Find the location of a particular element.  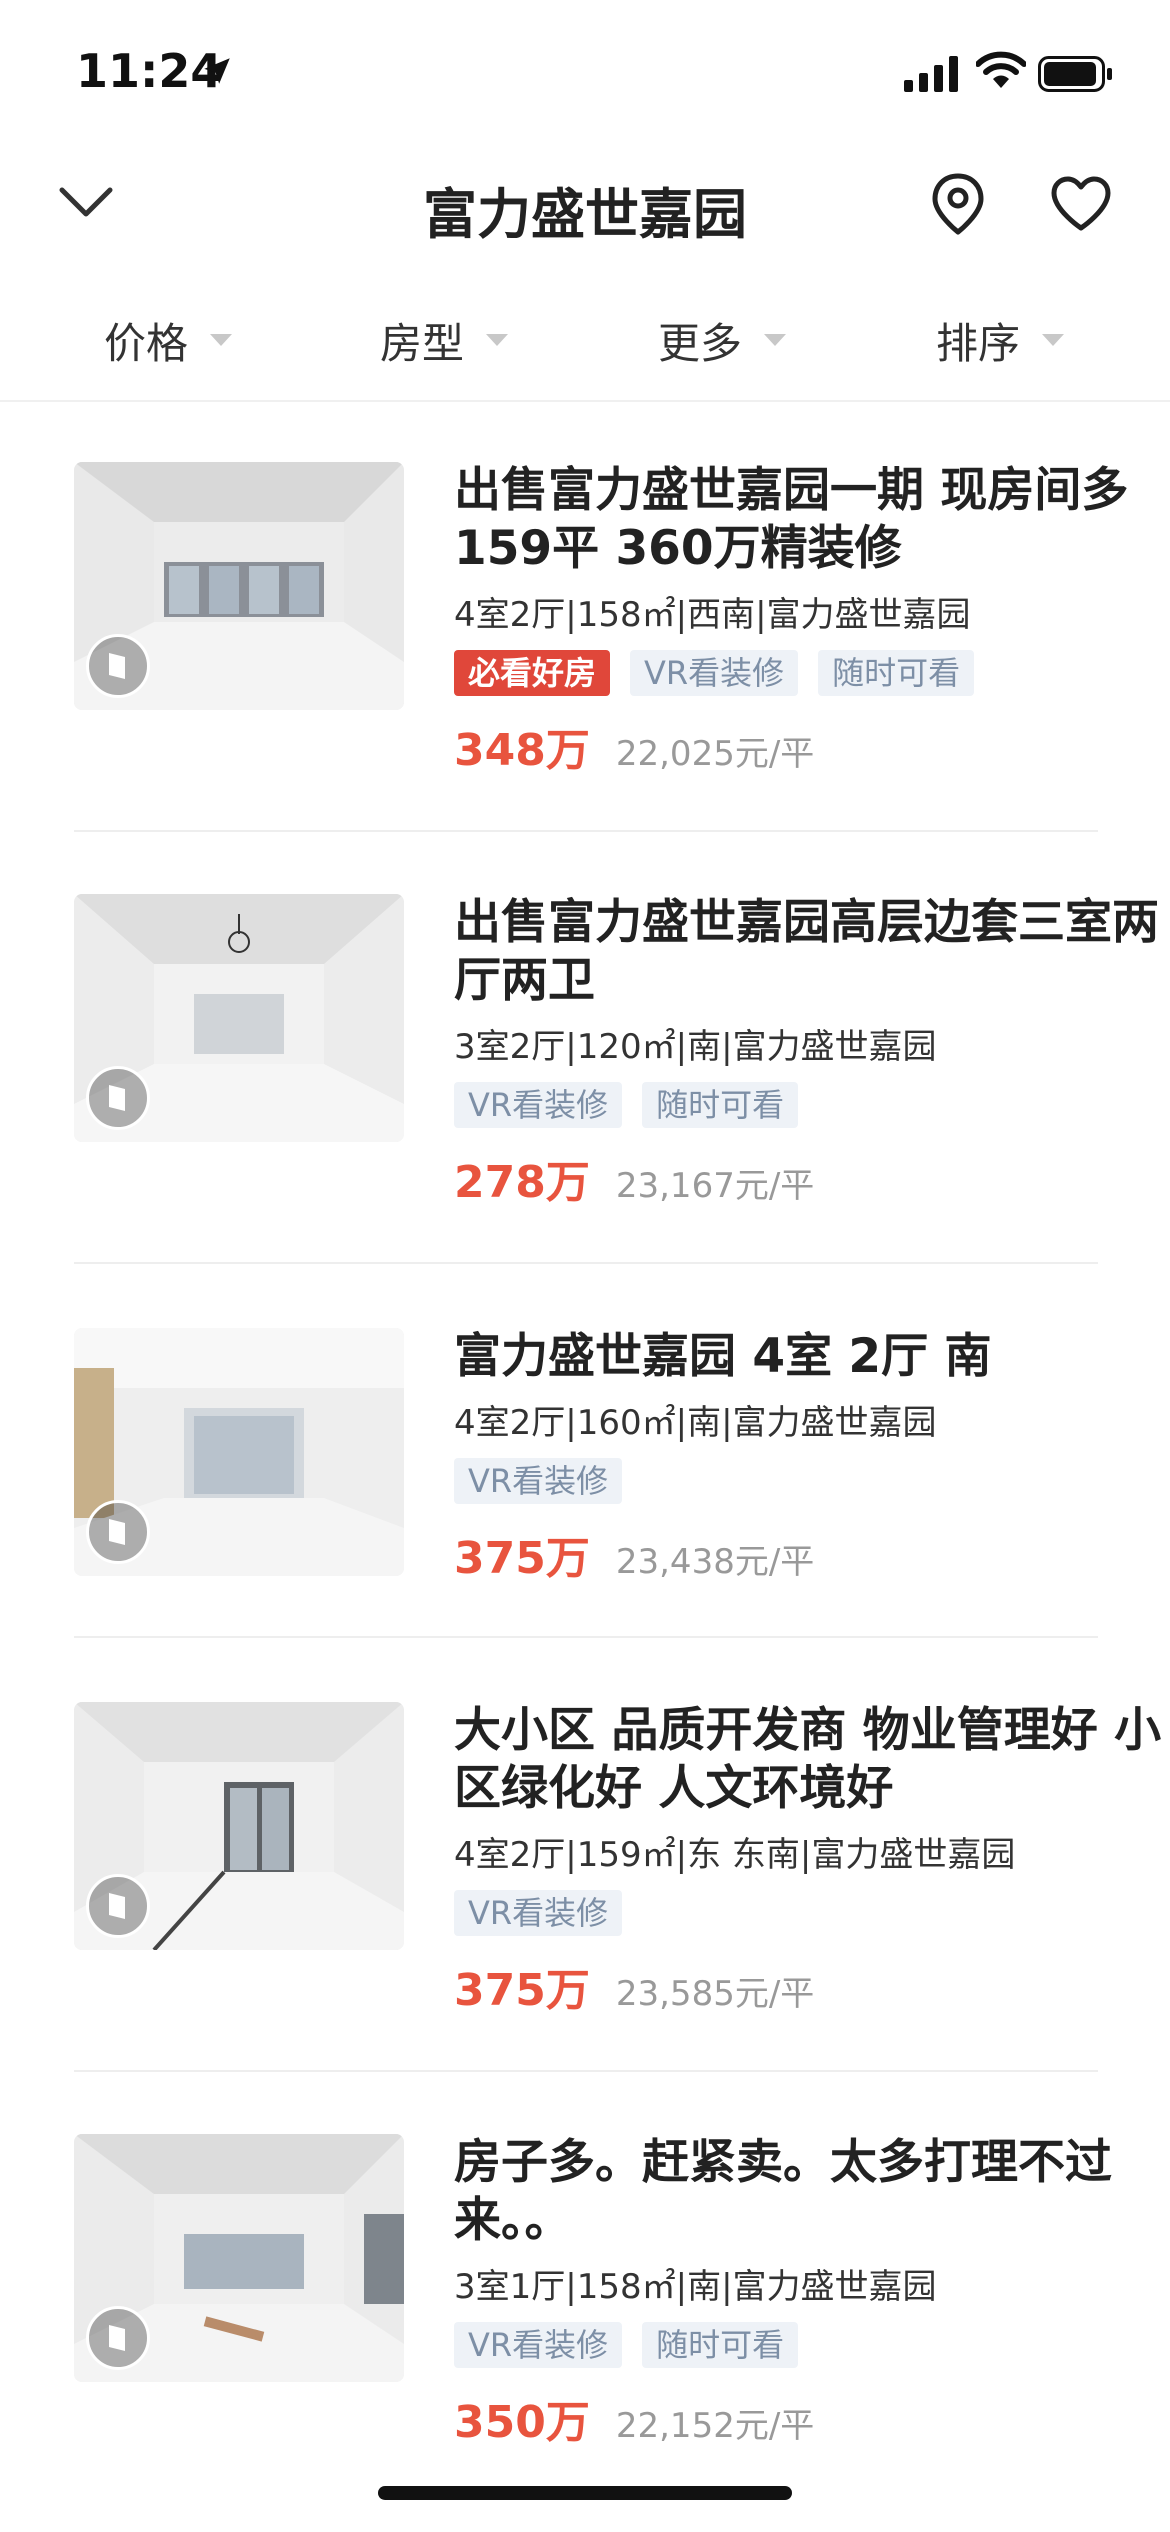

wifi-icon is located at coordinates (1001, 69).